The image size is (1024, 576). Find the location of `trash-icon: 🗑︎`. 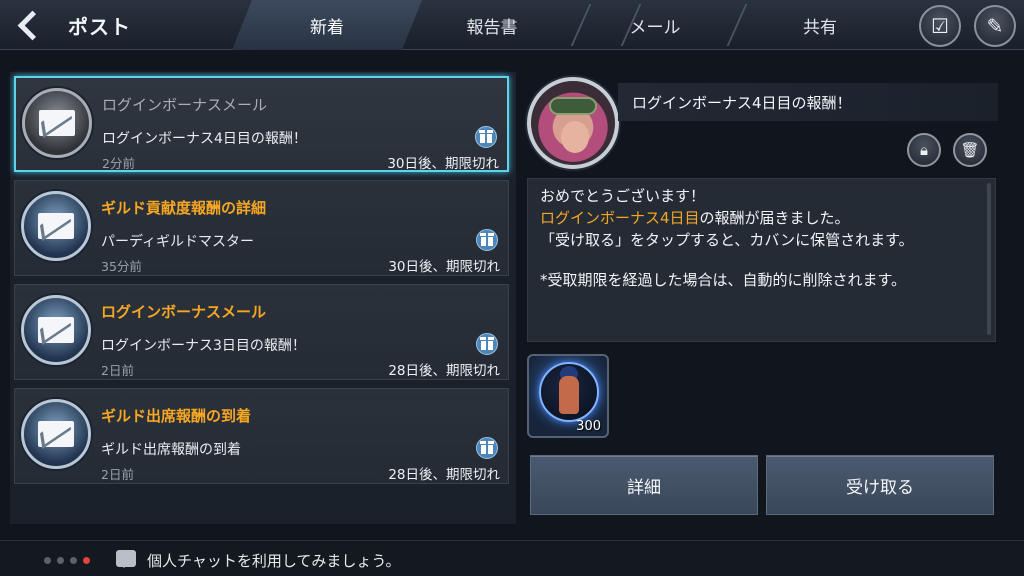

trash-icon: 🗑︎ is located at coordinates (970, 150).